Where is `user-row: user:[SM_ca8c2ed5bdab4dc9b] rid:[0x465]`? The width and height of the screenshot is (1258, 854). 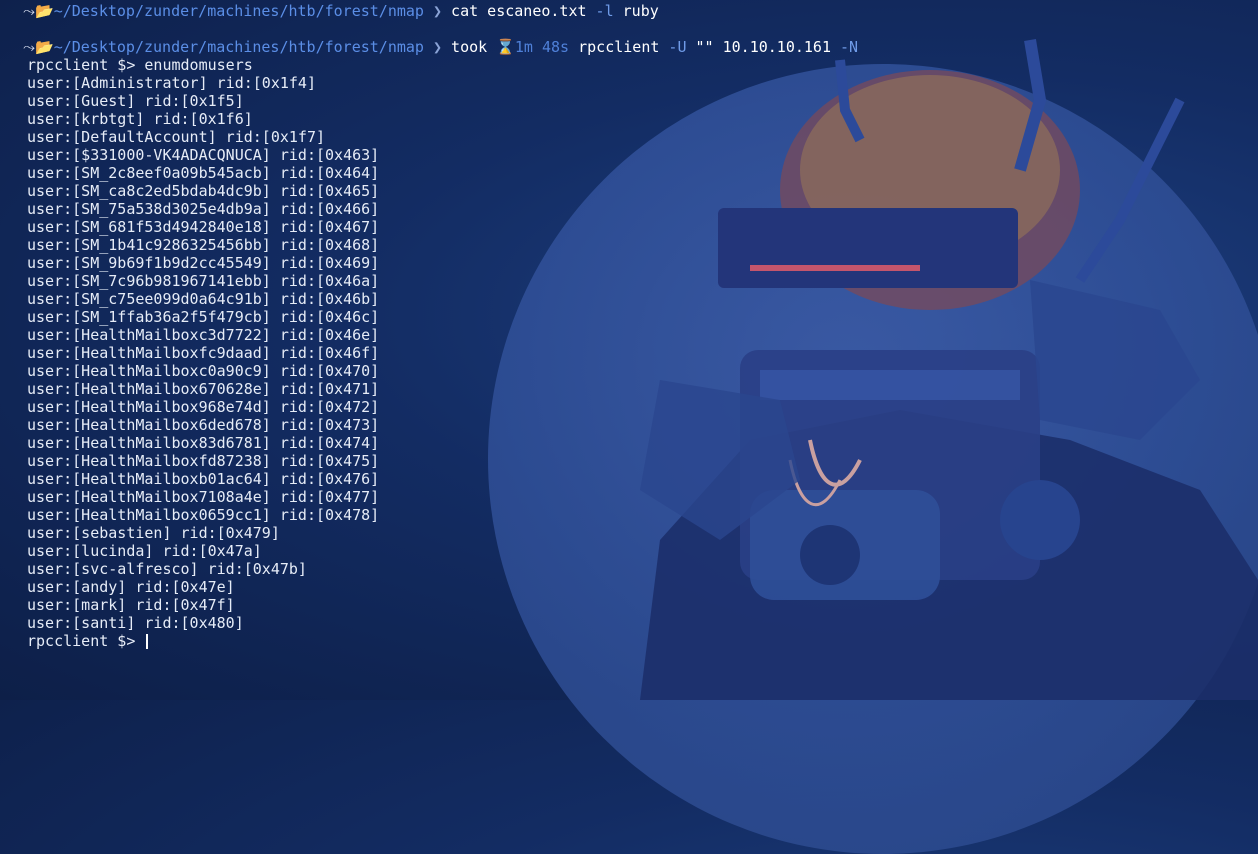 user-row: user:[SM_ca8c2ed5bdab4dc9b] rid:[0x465] is located at coordinates (203, 191).